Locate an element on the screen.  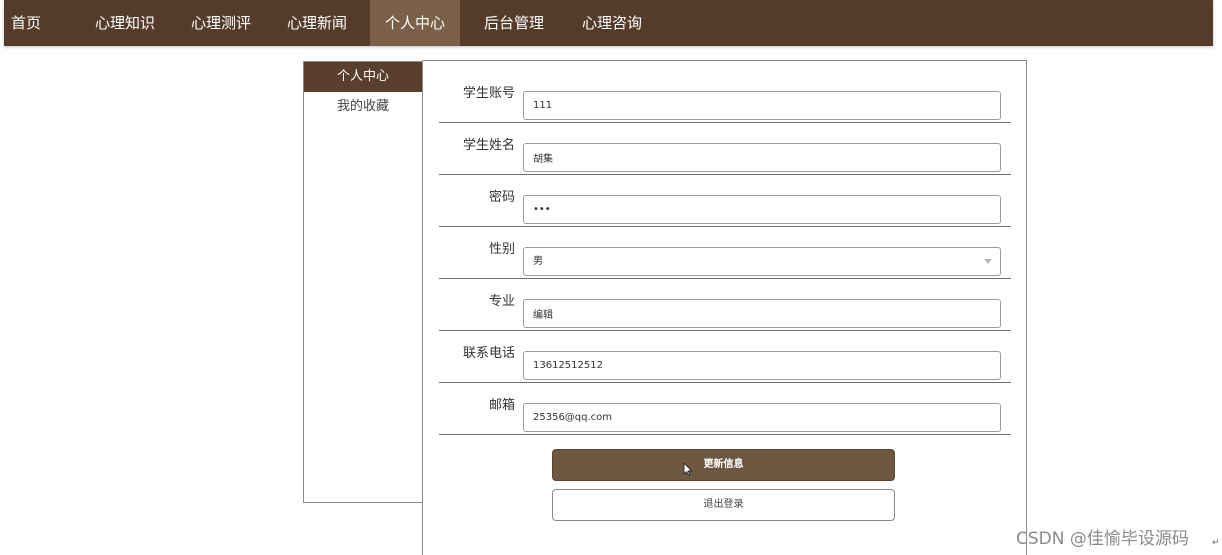
major-input is located at coordinates (762, 313).